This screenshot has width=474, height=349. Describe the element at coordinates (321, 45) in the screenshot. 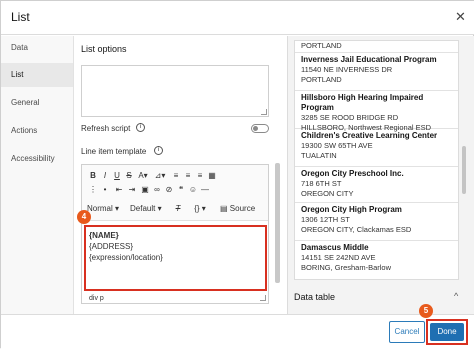

I see `item-line1: PORTLAND` at that location.